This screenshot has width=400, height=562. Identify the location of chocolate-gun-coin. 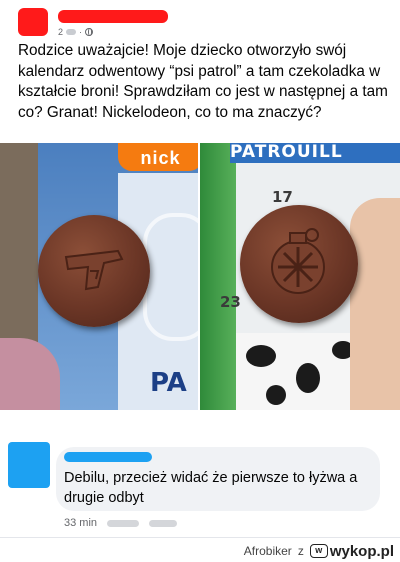
(94, 271).